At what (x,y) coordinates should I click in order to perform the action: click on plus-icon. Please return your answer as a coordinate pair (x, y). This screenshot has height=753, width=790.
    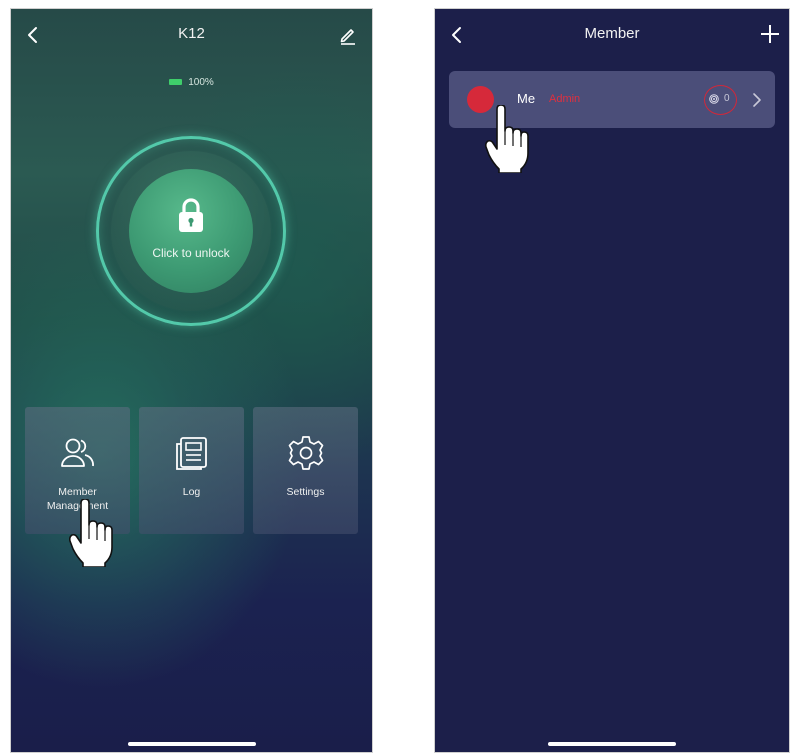
    Looking at the image, I should click on (770, 34).